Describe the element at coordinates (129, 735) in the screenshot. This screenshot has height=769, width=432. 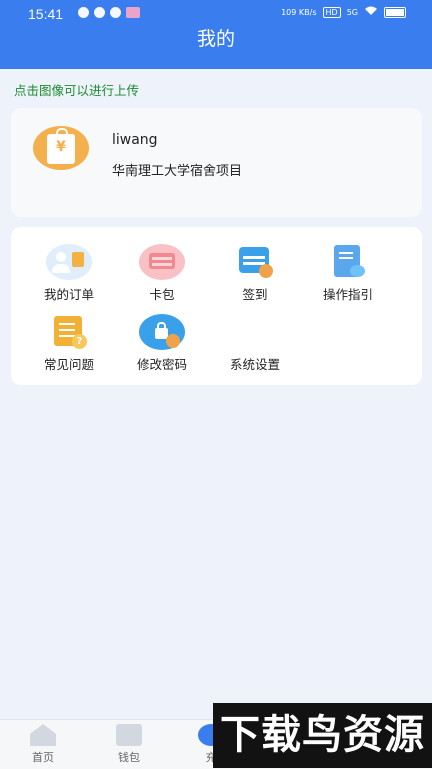
I see `wallet-icon` at that location.